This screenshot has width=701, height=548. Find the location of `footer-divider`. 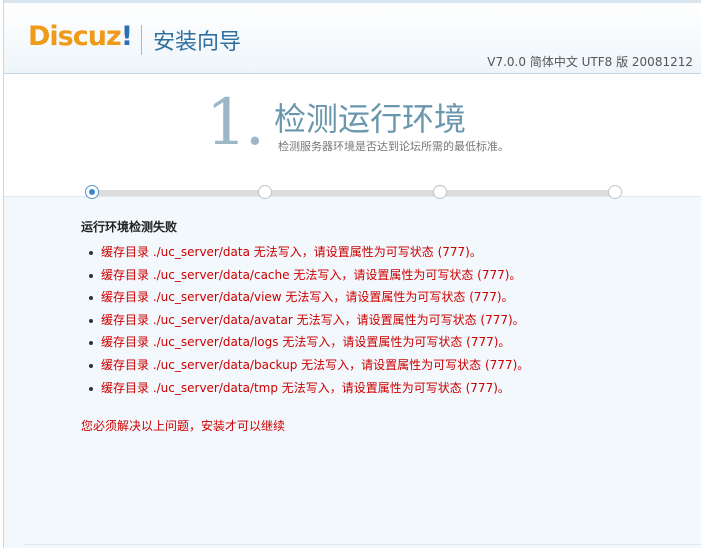

footer-divider is located at coordinates (362, 544).